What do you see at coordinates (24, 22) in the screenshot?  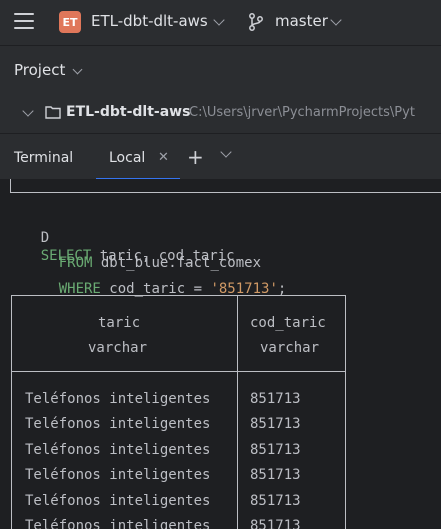 I see `main-menu-icon` at bounding box center [24, 22].